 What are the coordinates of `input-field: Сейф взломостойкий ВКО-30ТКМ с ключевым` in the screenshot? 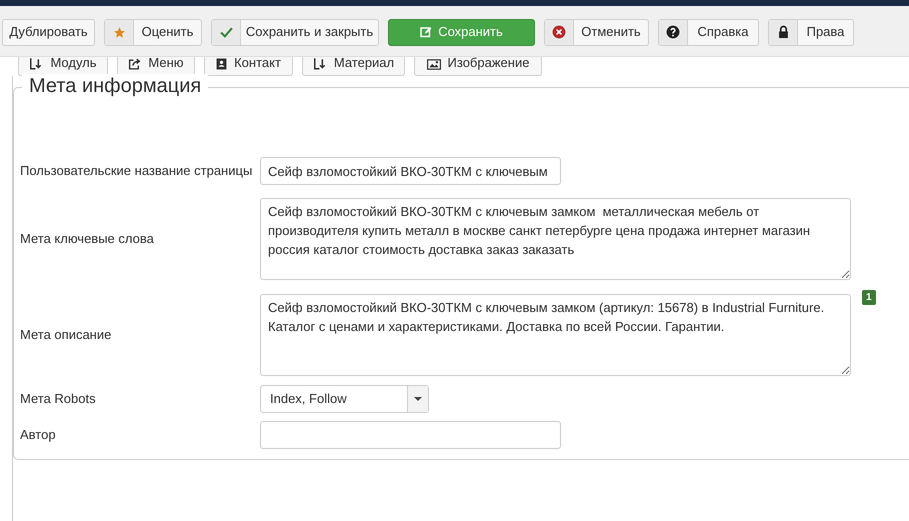 It's located at (410, 171).